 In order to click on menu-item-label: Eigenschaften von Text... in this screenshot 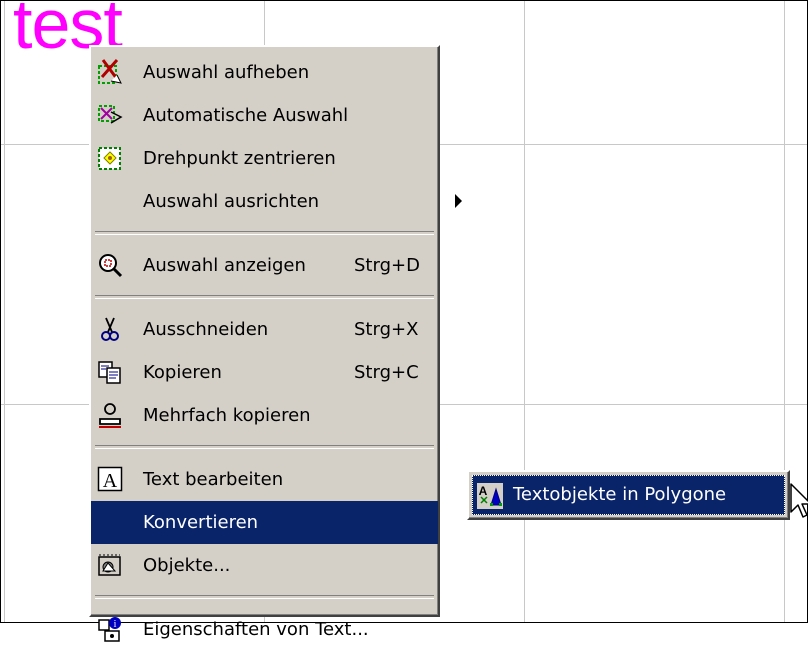, I will do `click(256, 629)`.